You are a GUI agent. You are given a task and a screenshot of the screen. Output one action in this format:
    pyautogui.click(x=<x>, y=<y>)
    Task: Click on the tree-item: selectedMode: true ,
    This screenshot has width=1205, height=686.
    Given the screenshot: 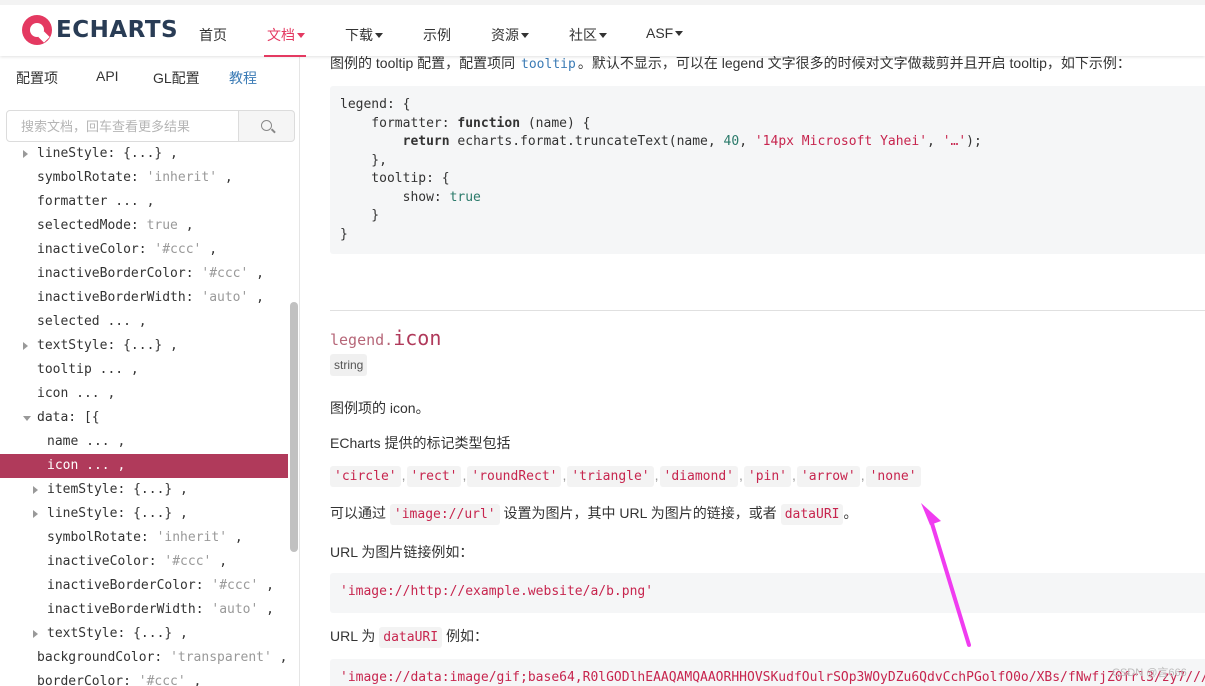 What is the action you would take?
    pyautogui.click(x=144, y=226)
    